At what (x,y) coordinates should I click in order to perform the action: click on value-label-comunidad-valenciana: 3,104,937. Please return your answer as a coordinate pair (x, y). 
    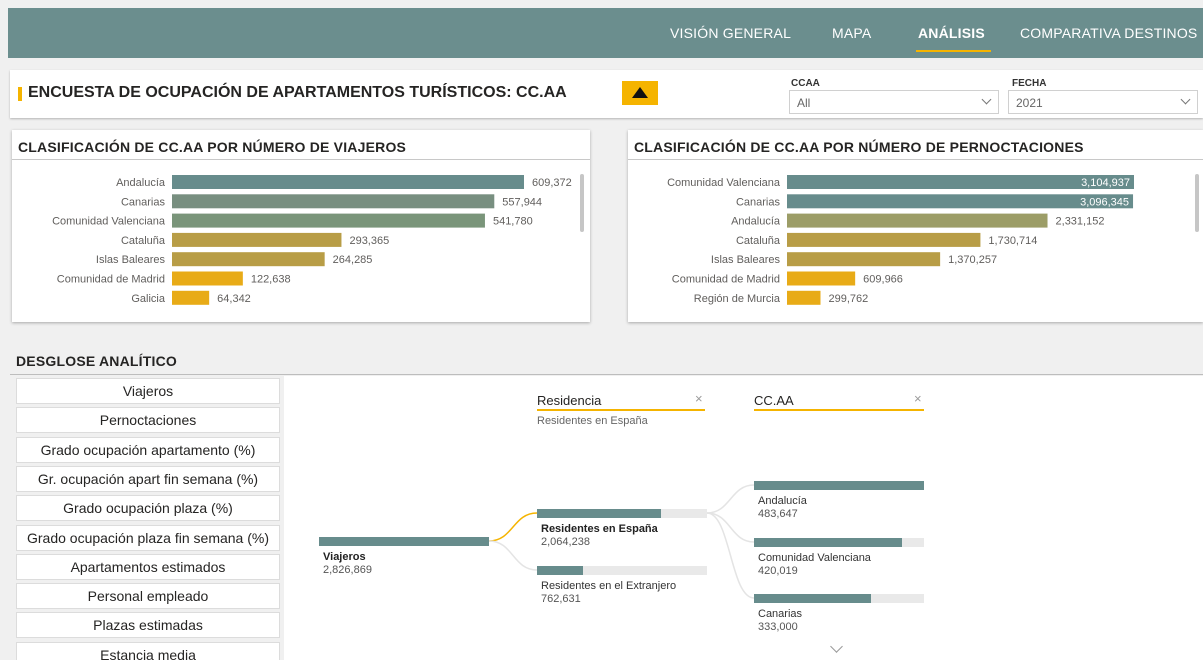
    Looking at the image, I should click on (1105, 183).